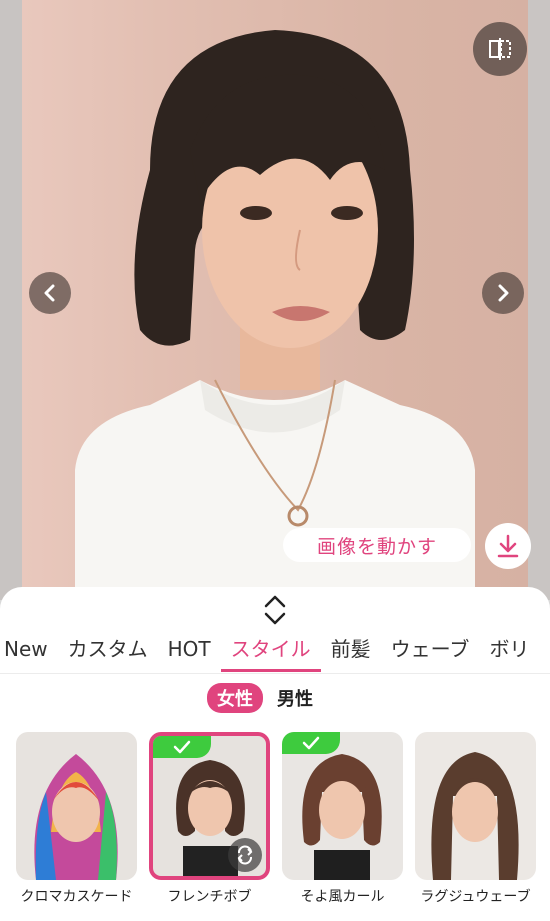  I want to click on hairstyle-label: クロマカスケード, so click(76, 897).